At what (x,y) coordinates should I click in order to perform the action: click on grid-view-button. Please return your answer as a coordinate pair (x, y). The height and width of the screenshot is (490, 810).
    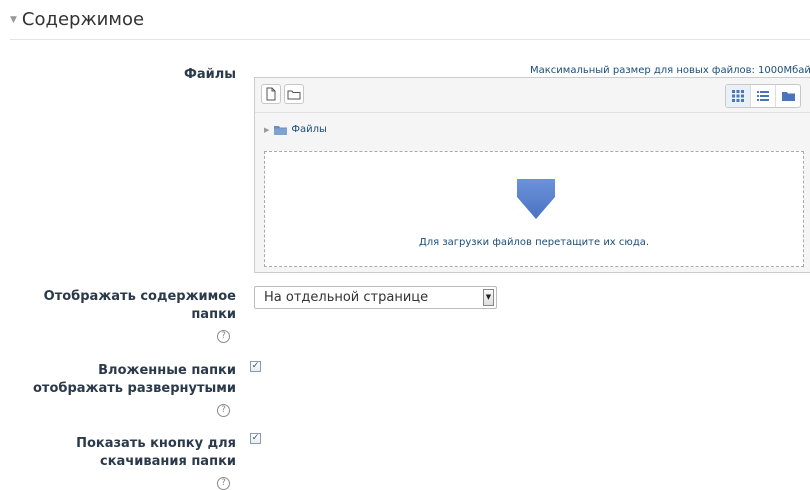
    Looking at the image, I should click on (738, 96).